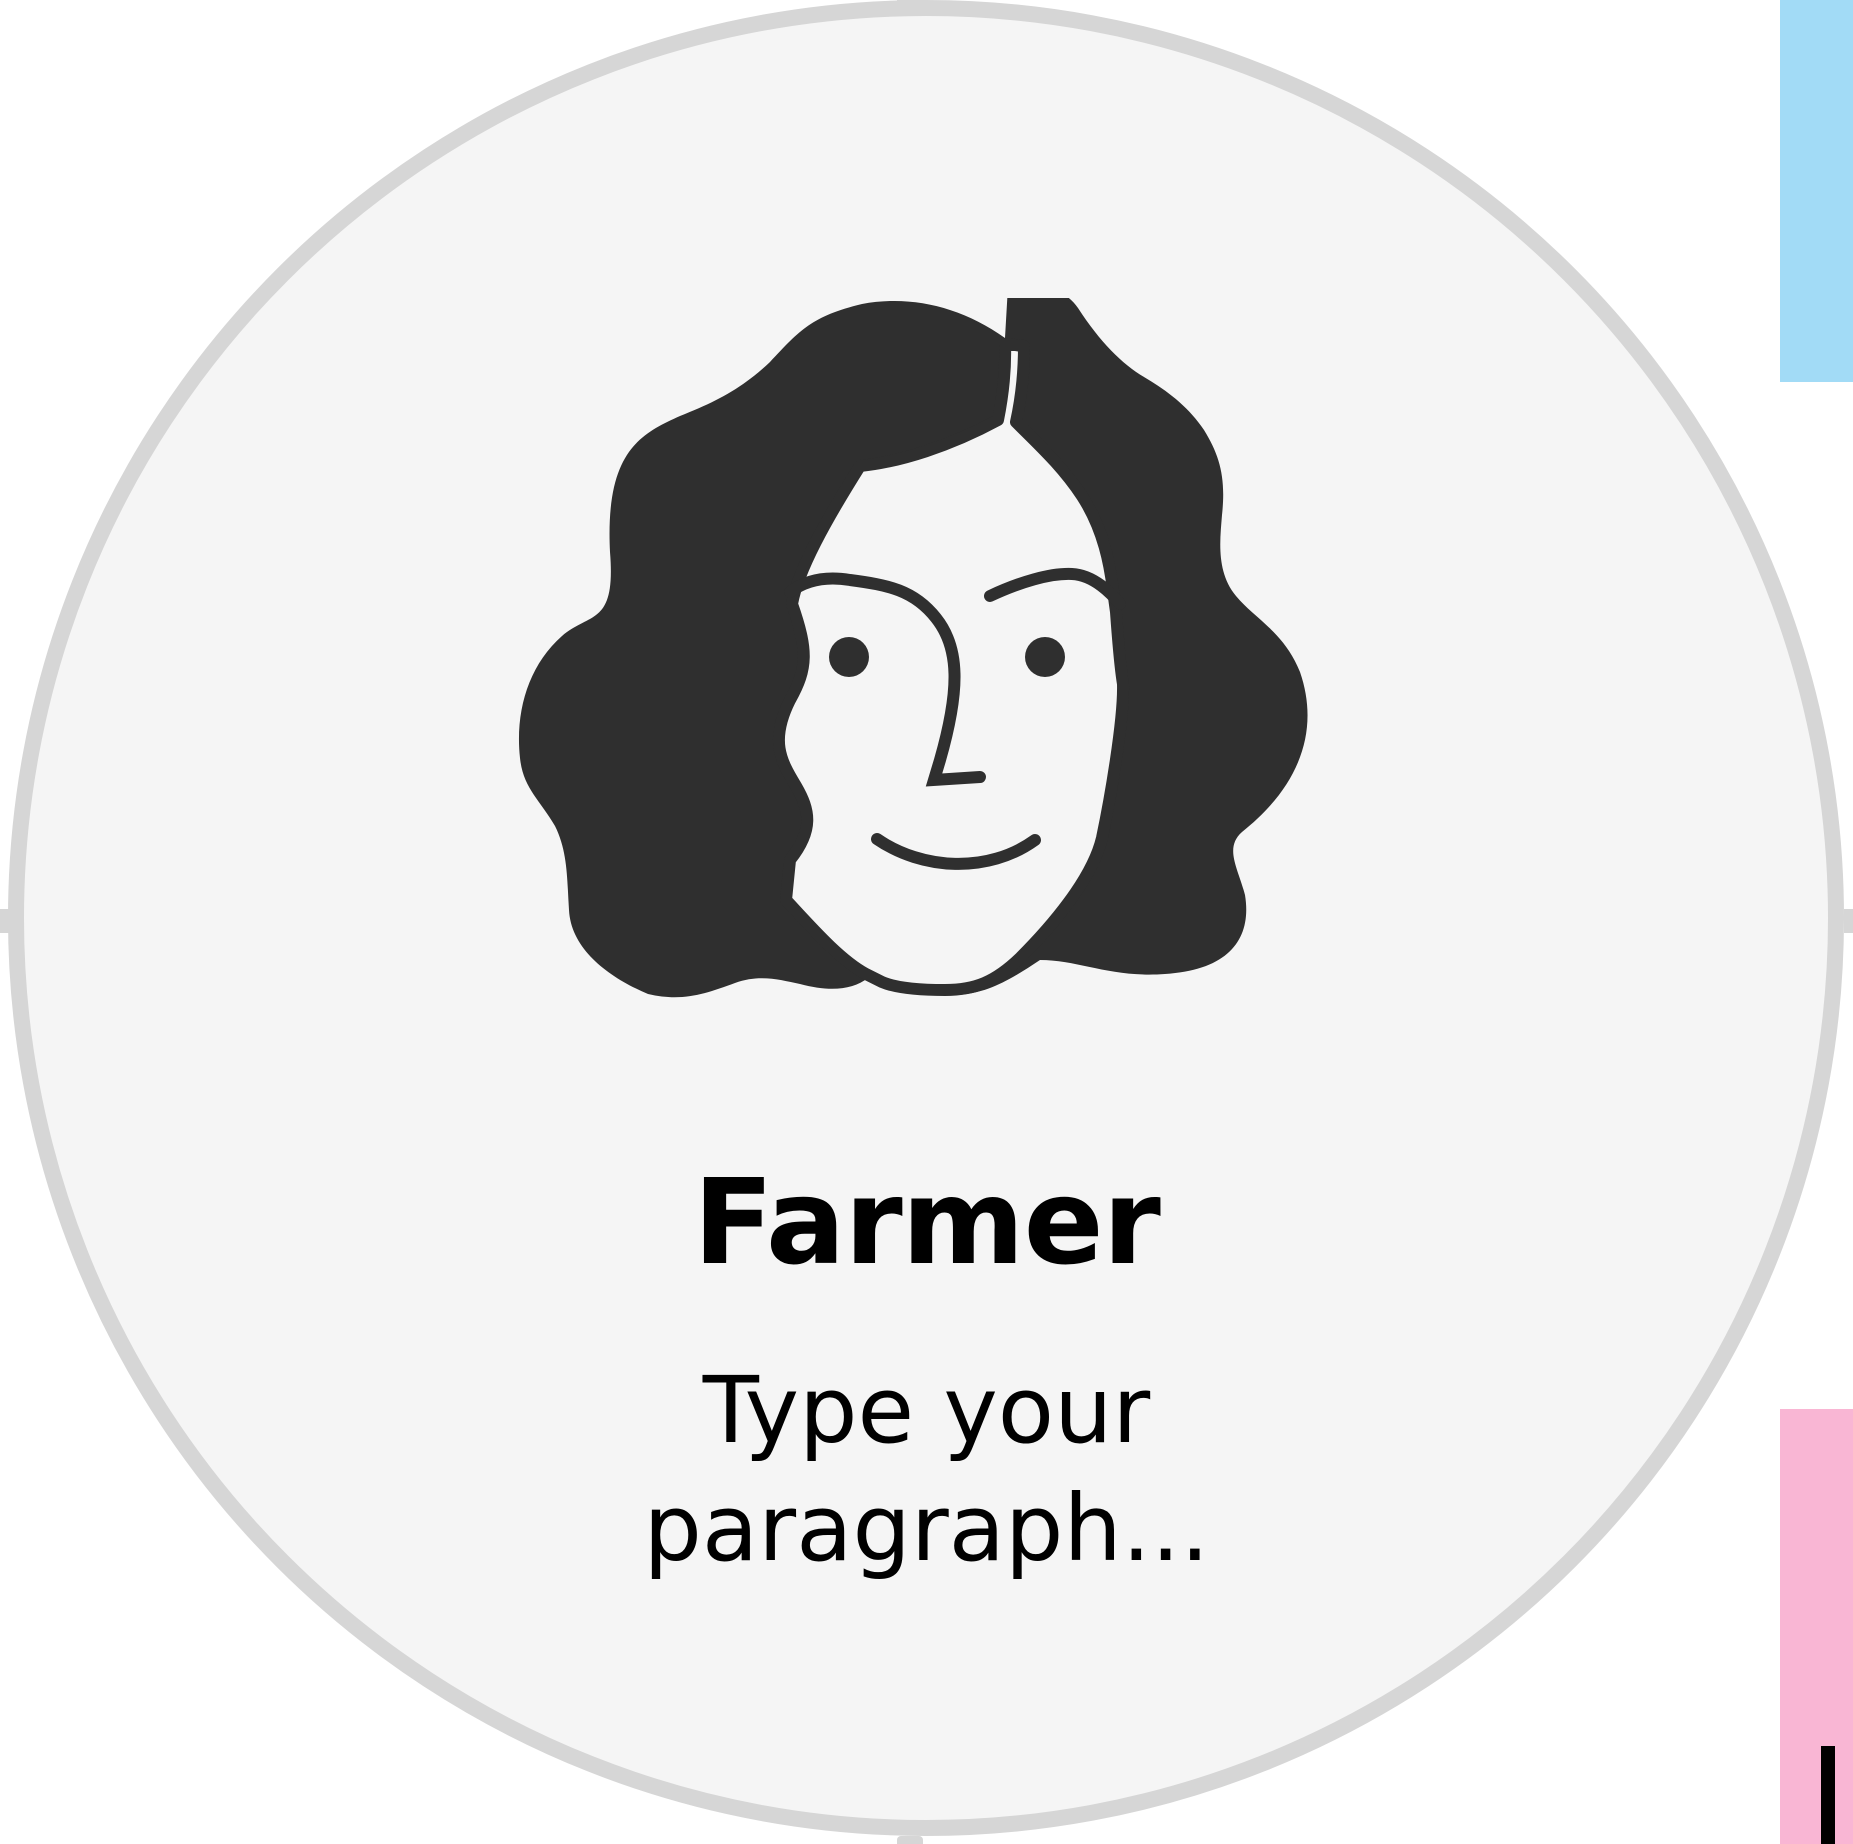 This screenshot has height=1844, width=1853. I want to click on resize-handle-bottom, so click(910, 1840).